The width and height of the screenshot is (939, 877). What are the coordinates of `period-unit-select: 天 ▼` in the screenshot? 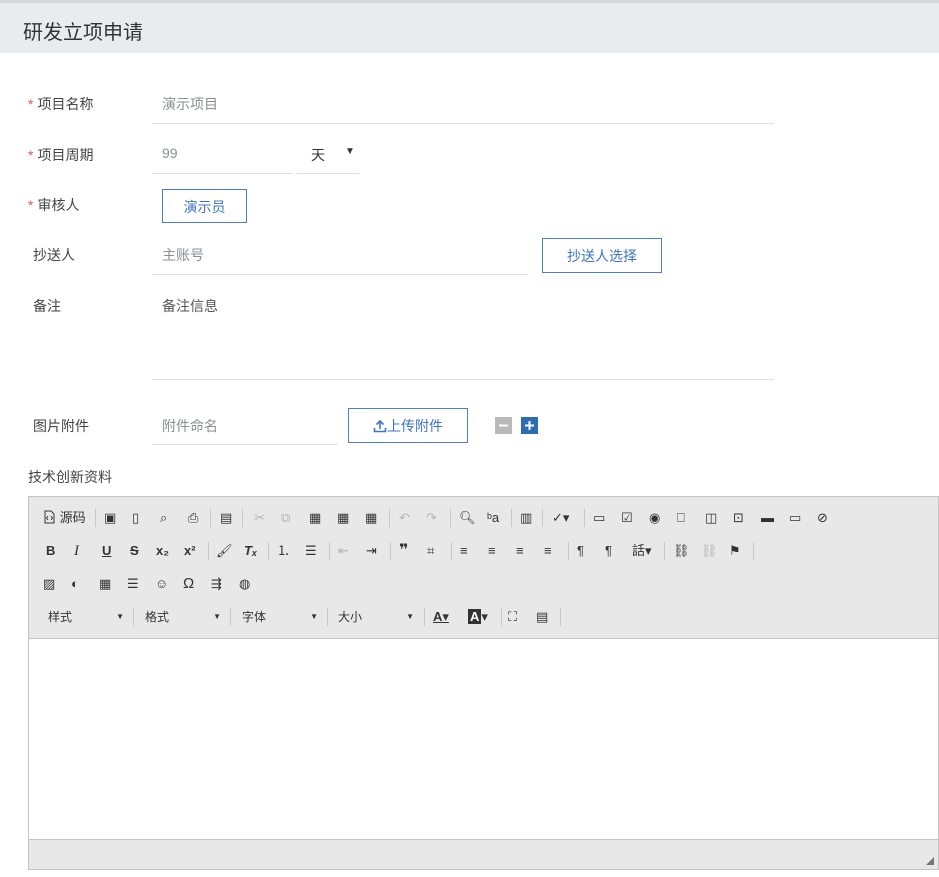 It's located at (328, 159).